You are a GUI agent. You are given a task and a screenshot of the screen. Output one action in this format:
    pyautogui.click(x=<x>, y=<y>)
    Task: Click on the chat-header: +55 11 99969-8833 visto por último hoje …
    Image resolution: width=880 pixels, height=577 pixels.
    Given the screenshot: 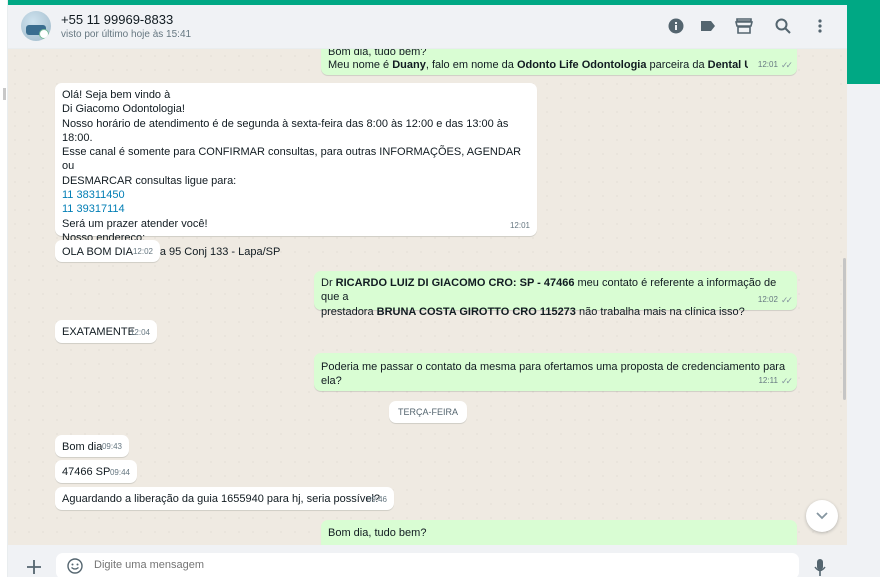 What is the action you would take?
    pyautogui.click(x=427, y=27)
    